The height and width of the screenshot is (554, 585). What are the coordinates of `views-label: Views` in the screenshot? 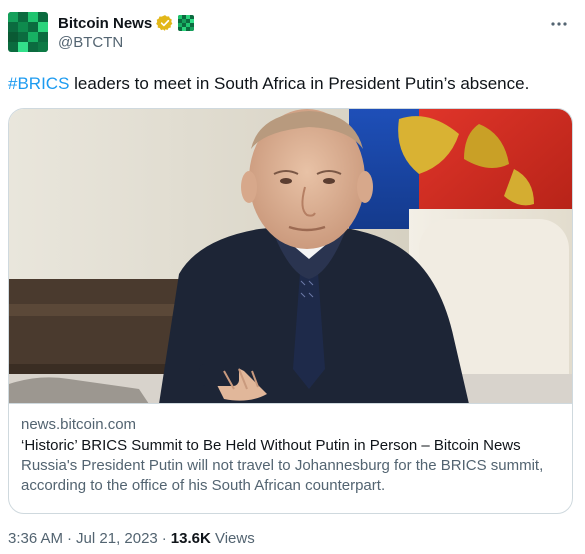 It's located at (234, 538).